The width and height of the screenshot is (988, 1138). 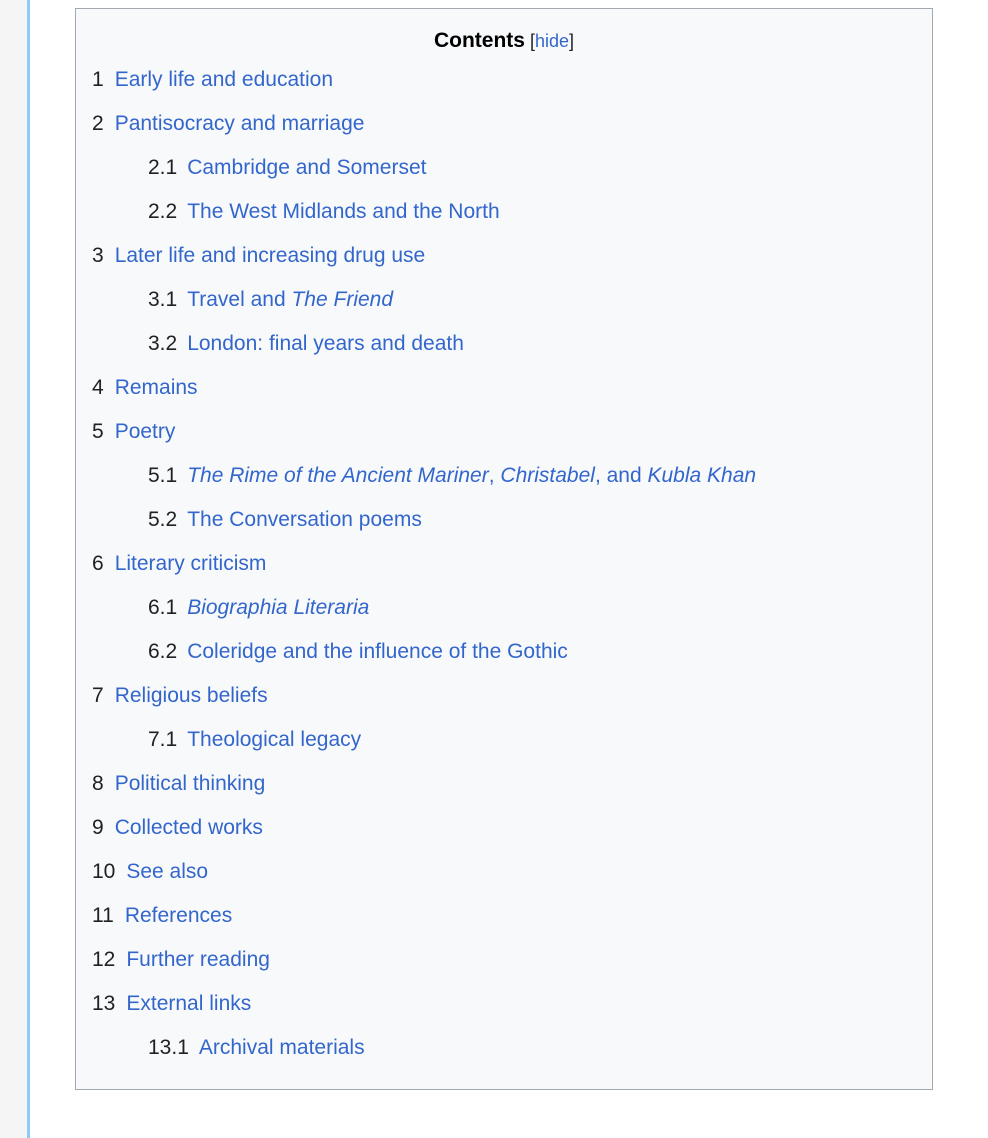 What do you see at coordinates (479, 40) in the screenshot?
I see `toc-title: Contents` at bounding box center [479, 40].